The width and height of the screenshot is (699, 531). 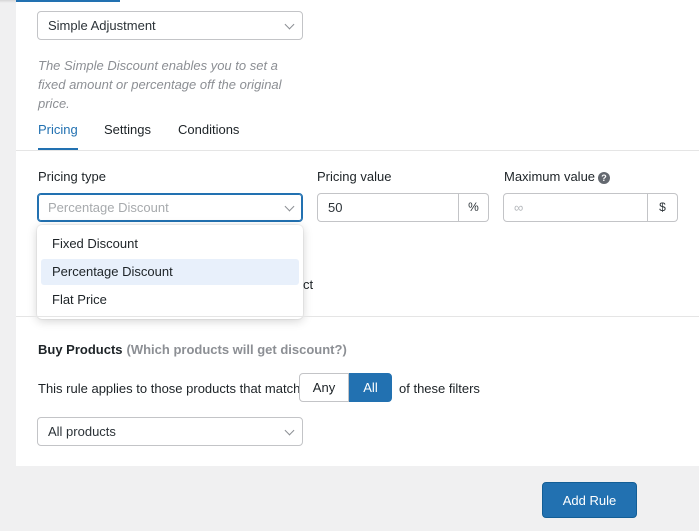 I want to click on top-tab-indicator, so click(x=68, y=1).